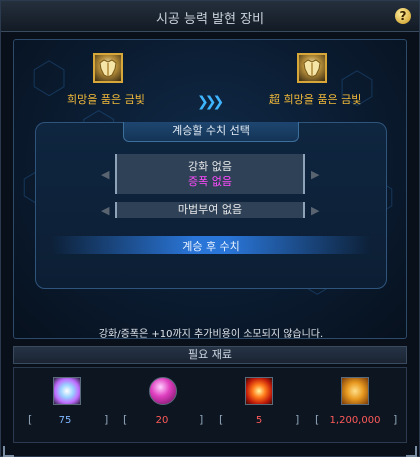 Image resolution: width=420 pixels, height=457 pixels. Describe the element at coordinates (210, 210) in the screenshot. I see `magic-seal-selector: 마법부여 없음` at that location.